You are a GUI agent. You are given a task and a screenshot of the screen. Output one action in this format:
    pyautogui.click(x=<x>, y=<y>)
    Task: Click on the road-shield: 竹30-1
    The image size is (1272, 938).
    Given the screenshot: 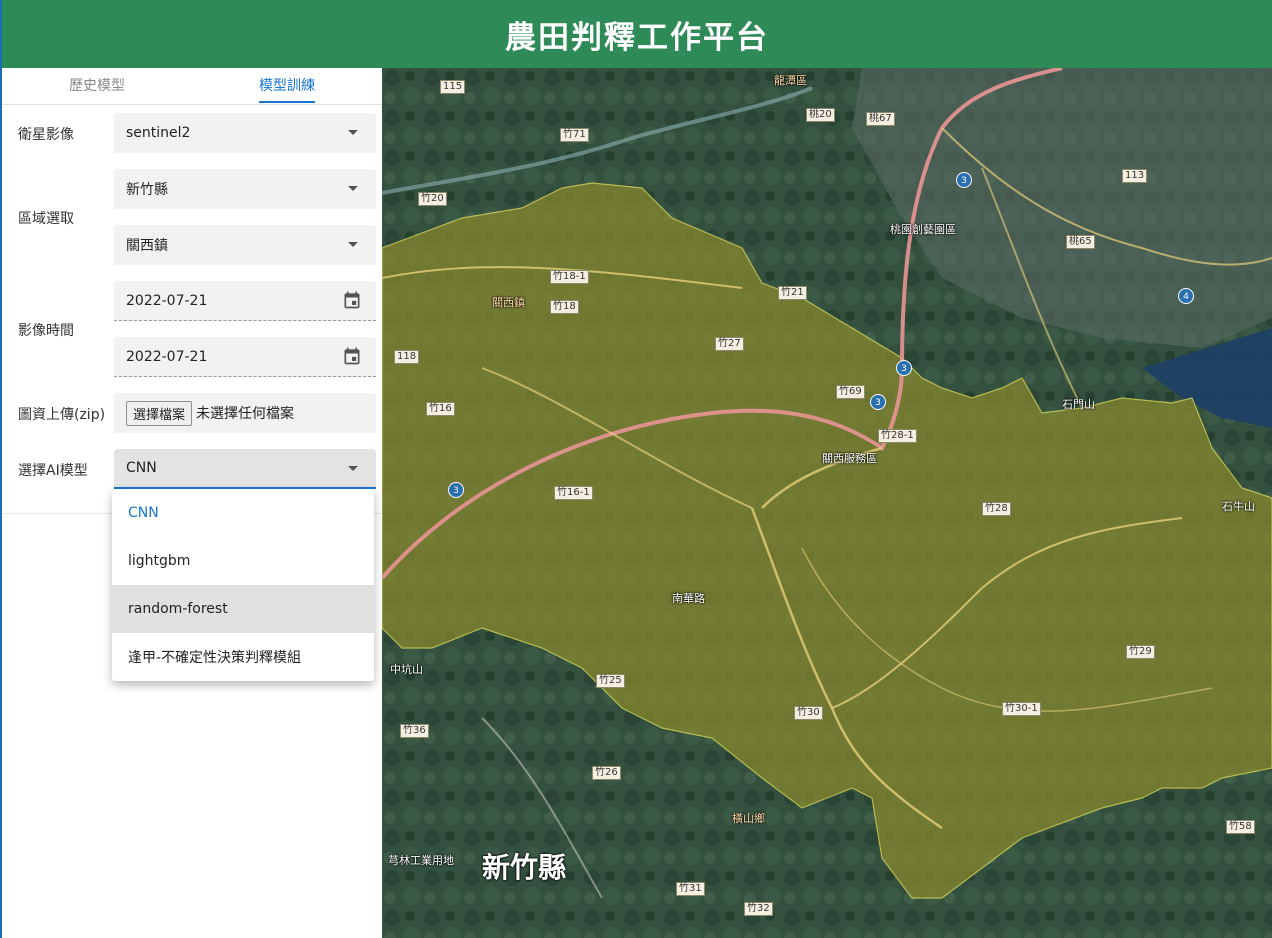 What is the action you would take?
    pyautogui.click(x=1021, y=709)
    